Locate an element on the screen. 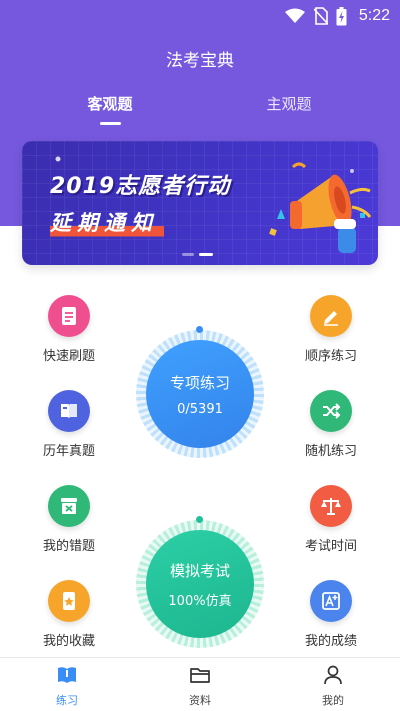 The height and width of the screenshot is (711, 400). exam-time-label: 考试时间 is located at coordinates (330, 546).